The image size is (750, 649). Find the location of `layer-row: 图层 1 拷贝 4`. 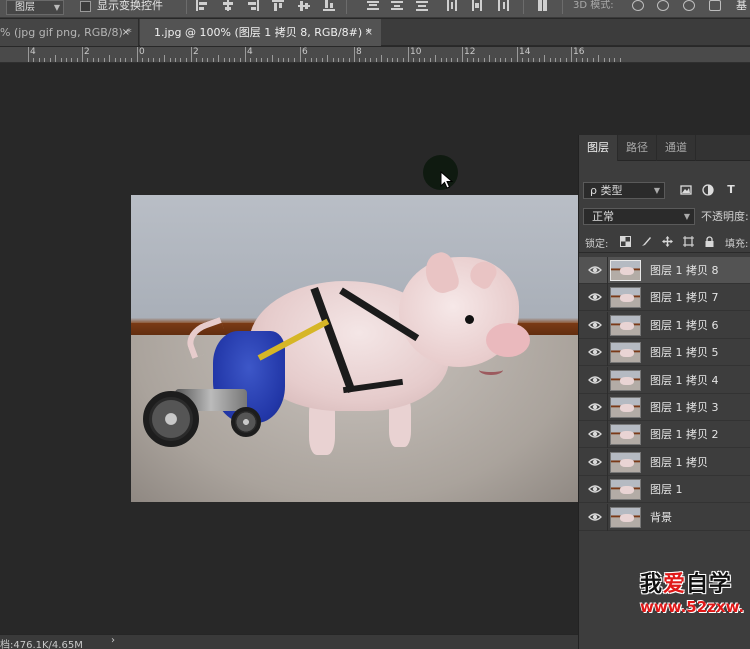

layer-row: 图层 1 拷贝 4 is located at coordinates (664, 380).